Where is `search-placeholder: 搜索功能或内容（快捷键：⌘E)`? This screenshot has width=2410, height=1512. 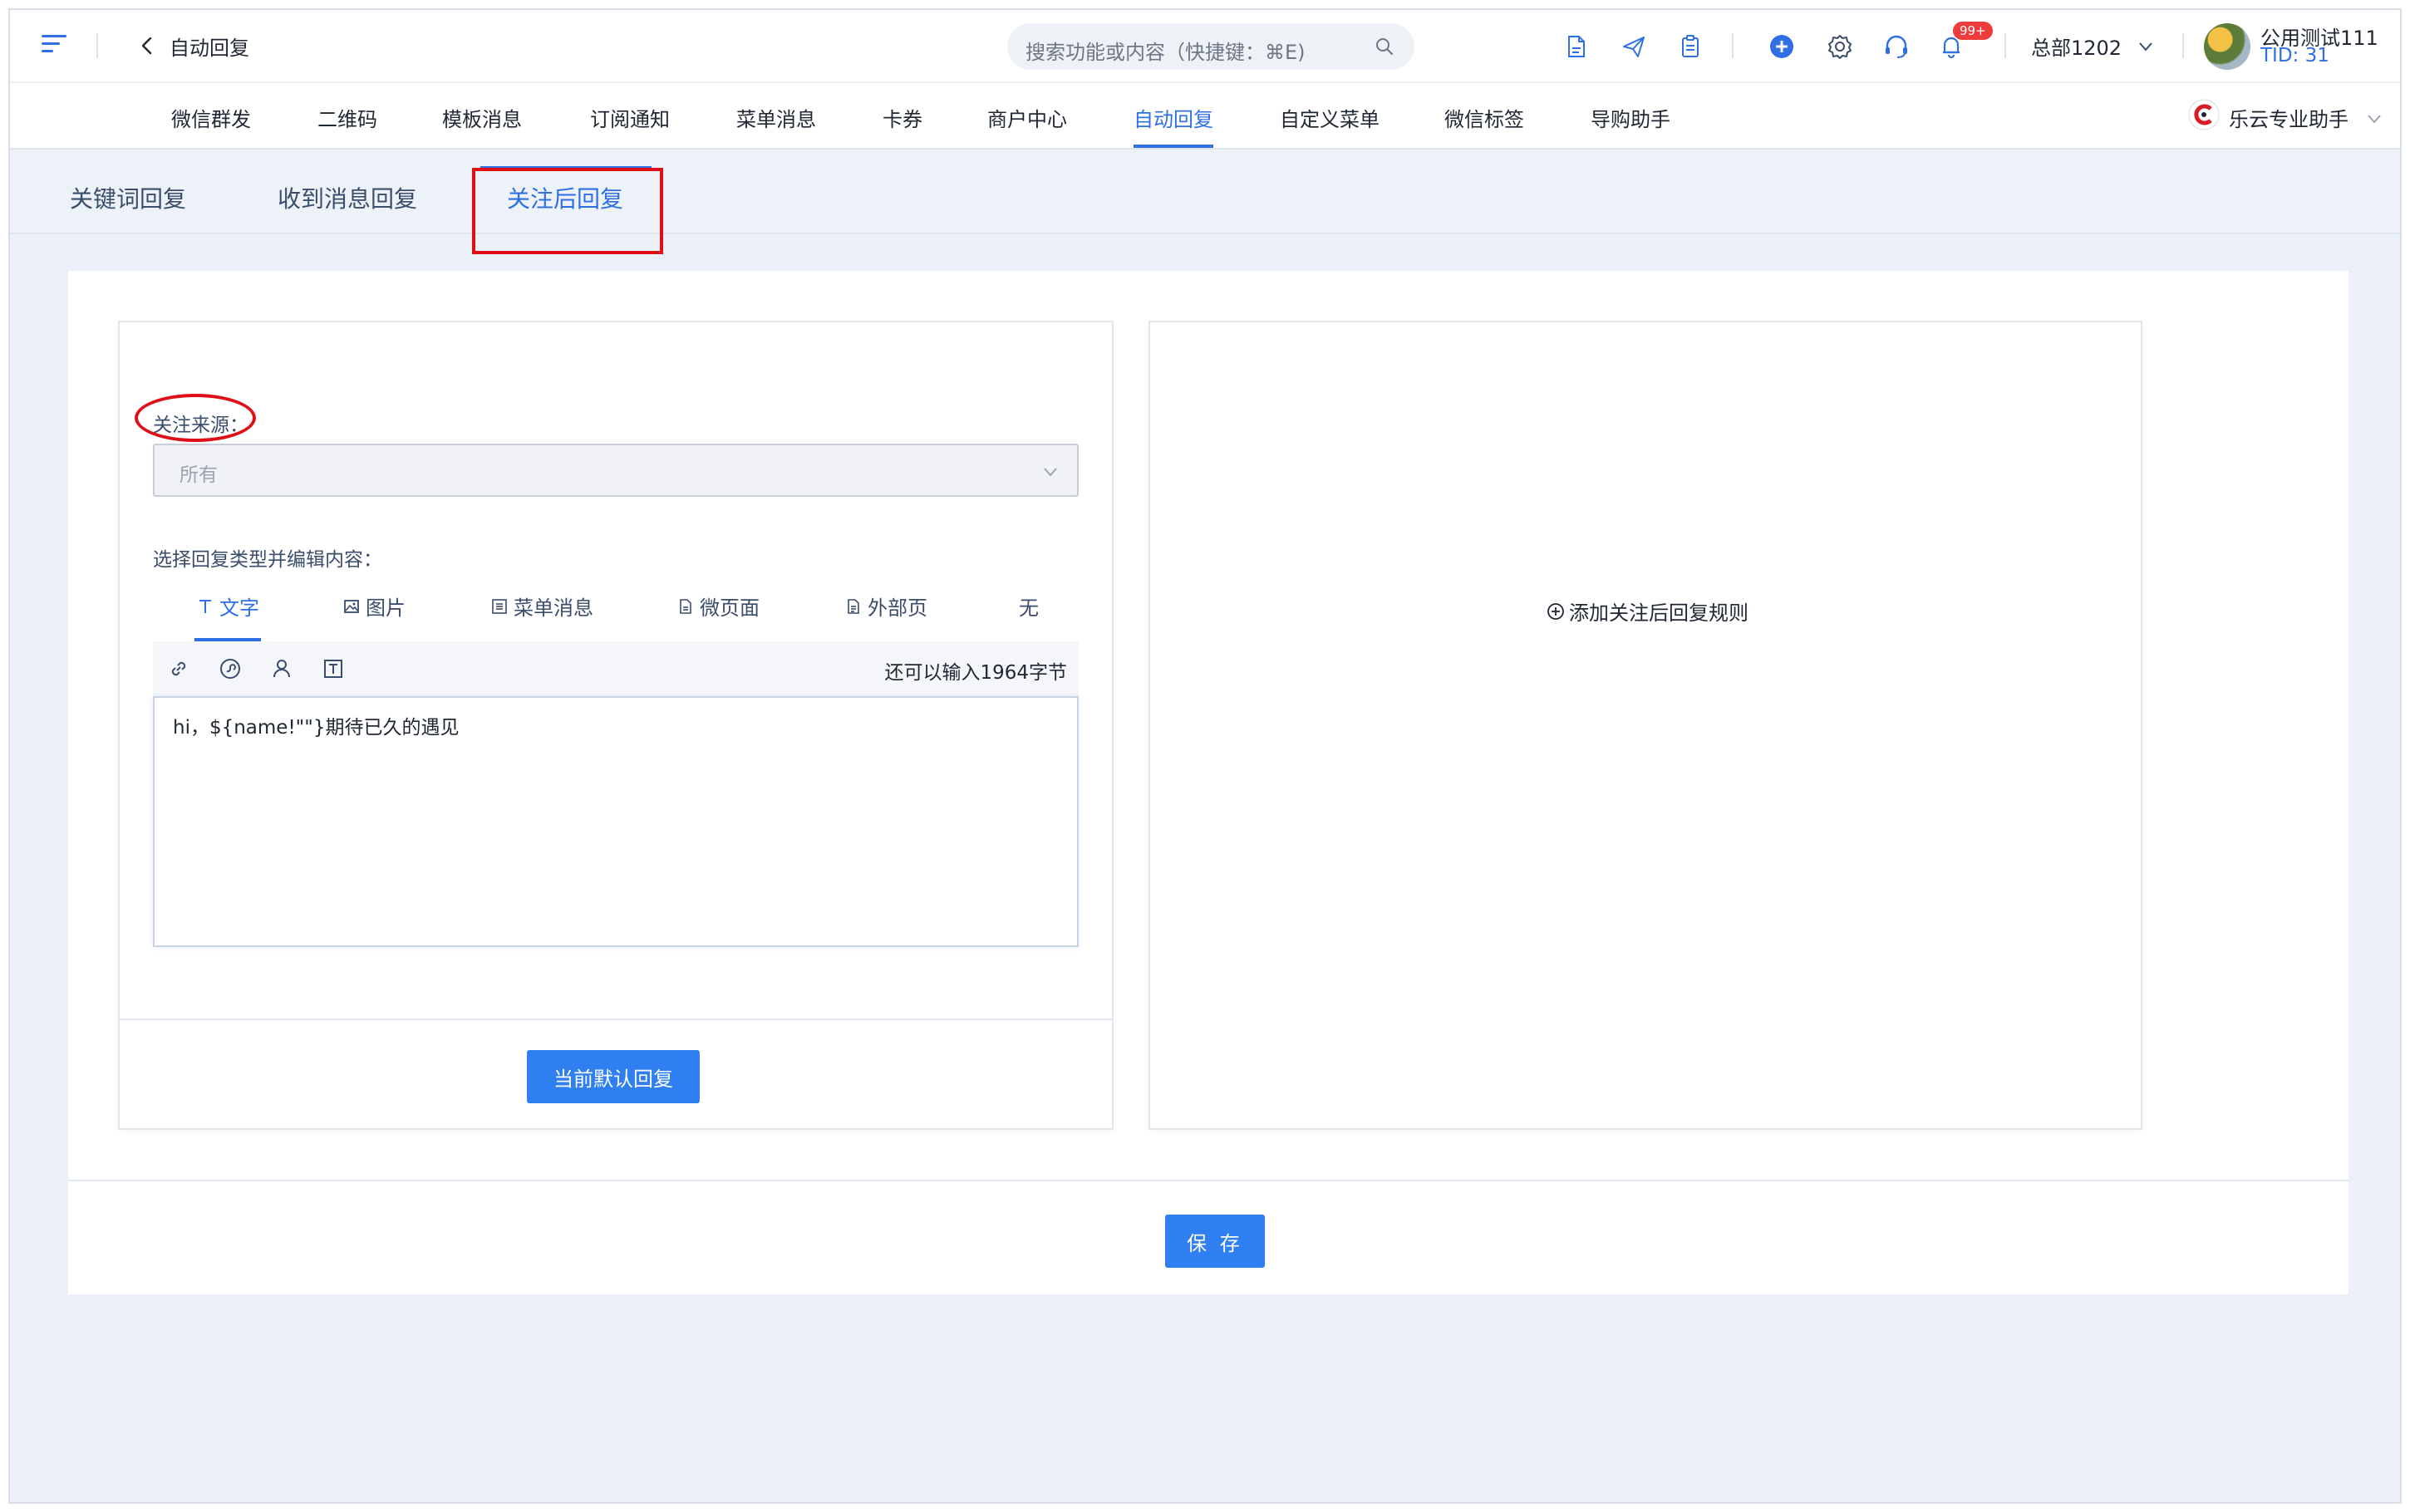 search-placeholder: 搜索功能或内容（快捷键：⌘E) is located at coordinates (1165, 52).